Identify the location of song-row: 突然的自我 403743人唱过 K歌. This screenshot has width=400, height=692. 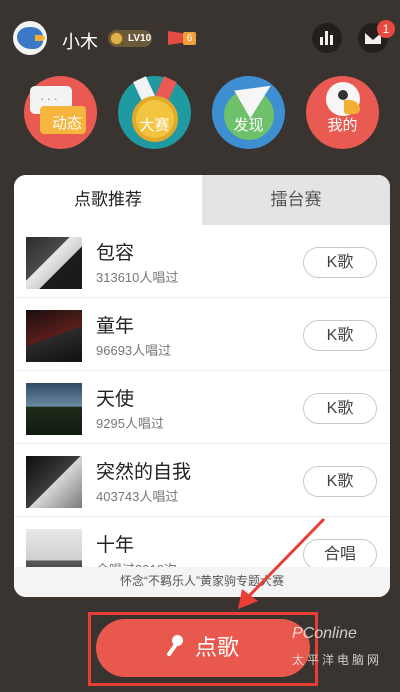
(202, 480).